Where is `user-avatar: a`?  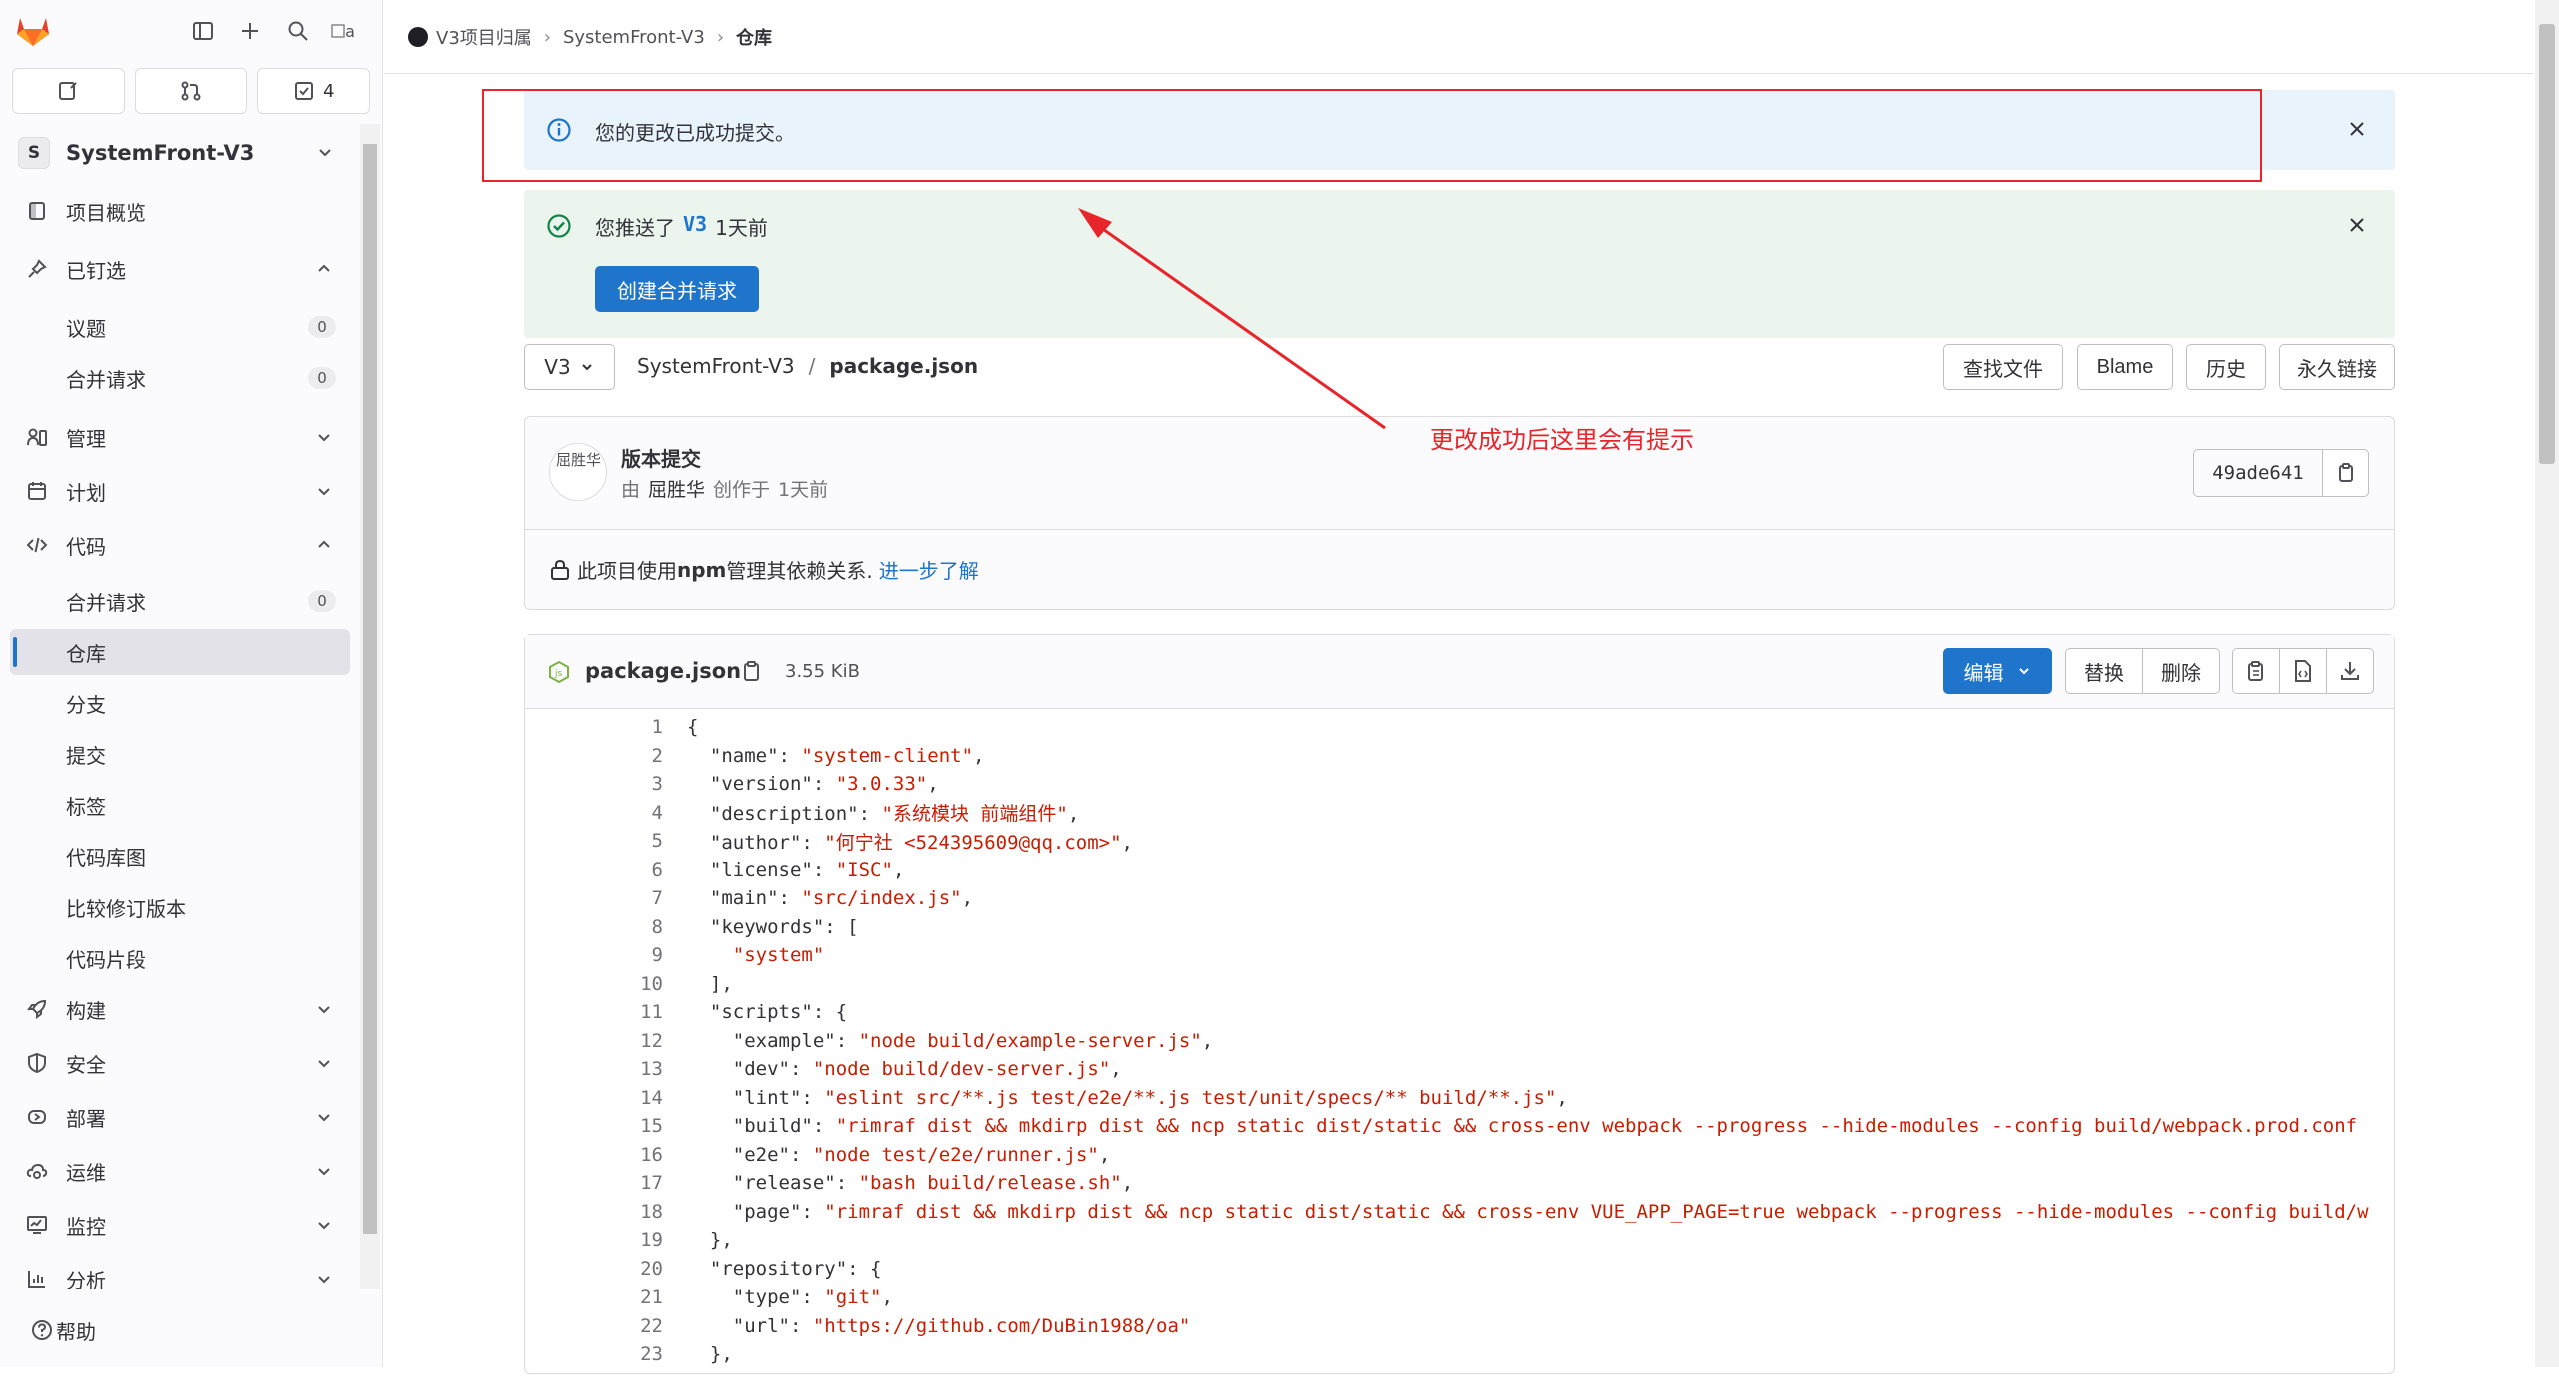
user-avatar: a is located at coordinates (343, 31).